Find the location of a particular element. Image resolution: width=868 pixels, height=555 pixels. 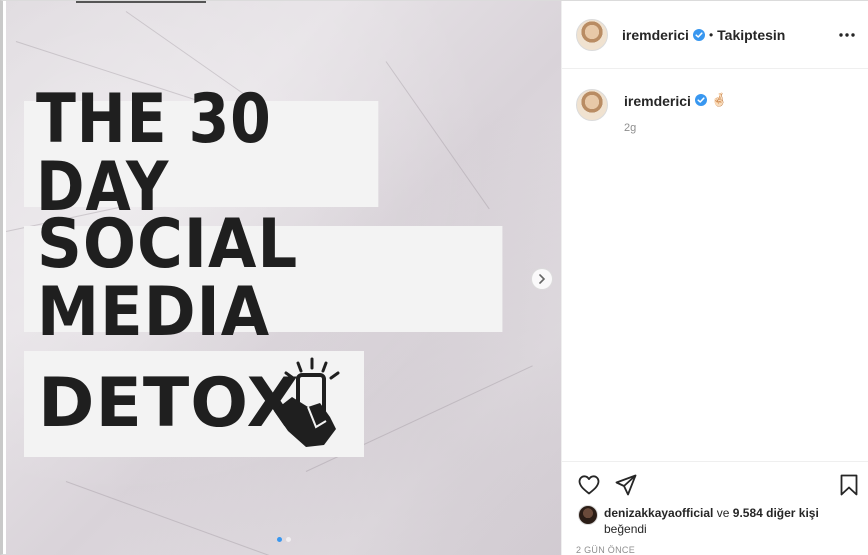

post-date: 2 GÜN ÖNCE is located at coordinates (605, 550).